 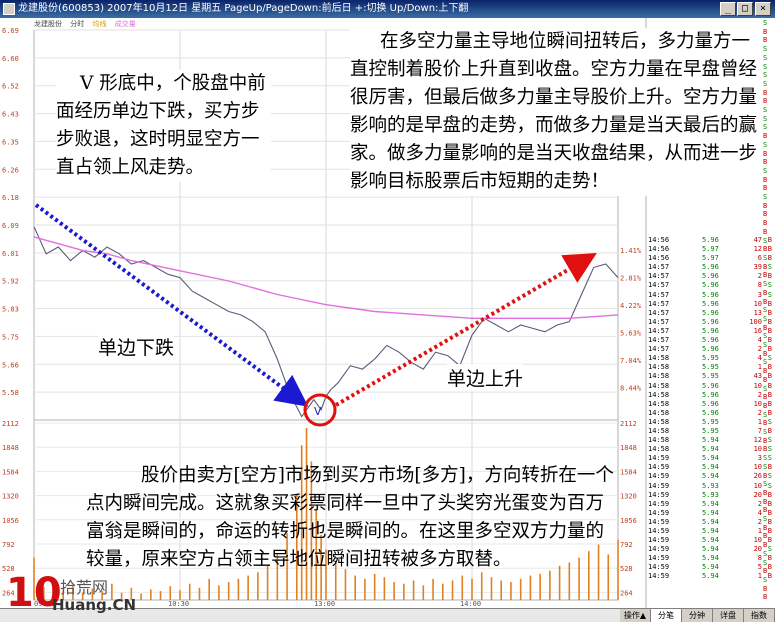 What do you see at coordinates (666, 615) in the screenshot?
I see `tab-1: 分笔` at bounding box center [666, 615].